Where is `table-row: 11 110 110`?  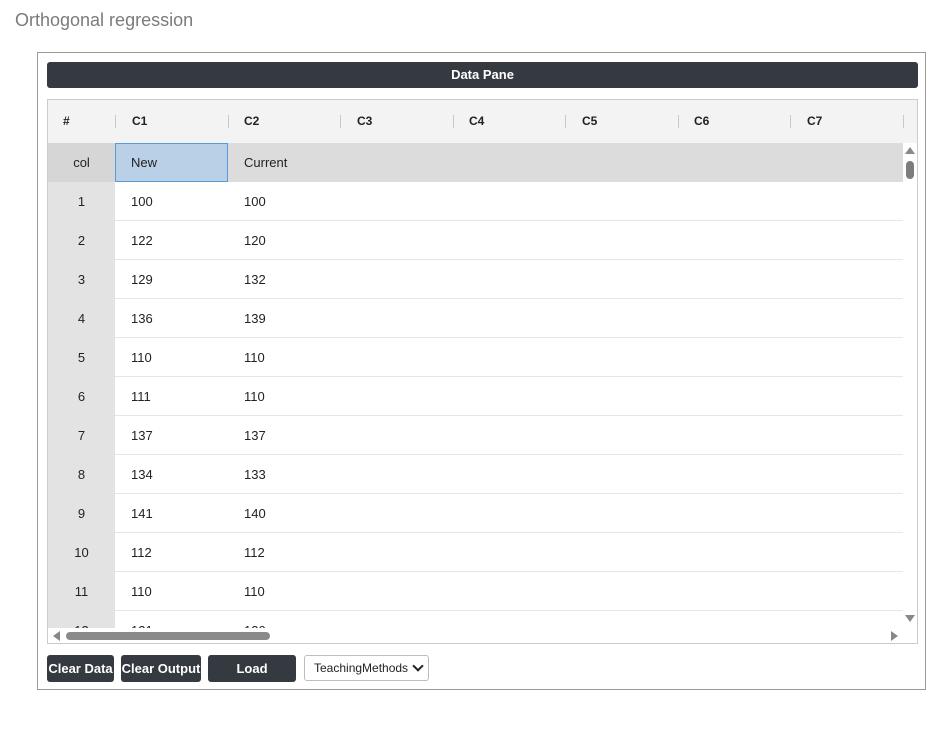
table-row: 11 110 110 is located at coordinates (475, 591).